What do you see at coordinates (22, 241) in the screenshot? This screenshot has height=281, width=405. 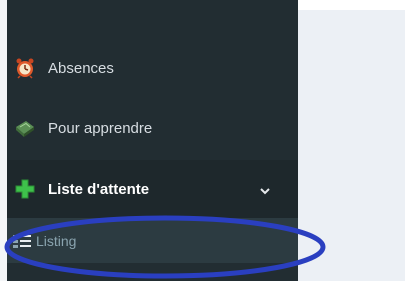 I see `list-icon` at bounding box center [22, 241].